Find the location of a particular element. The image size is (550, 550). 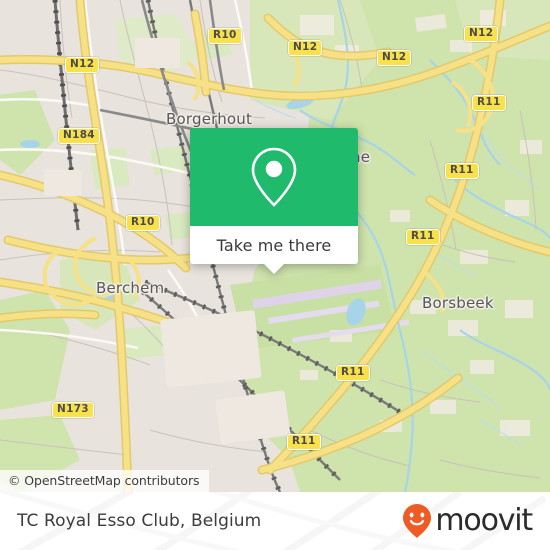

callout-action: Take me there is located at coordinates (274, 250).